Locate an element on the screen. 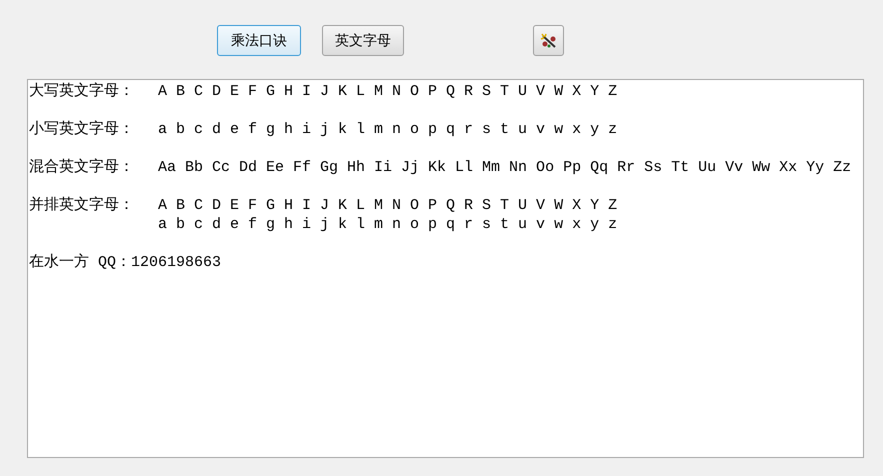 Image resolution: width=883 pixels, height=476 pixels. text-line: 大写英文字母： is located at coordinates (82, 91).